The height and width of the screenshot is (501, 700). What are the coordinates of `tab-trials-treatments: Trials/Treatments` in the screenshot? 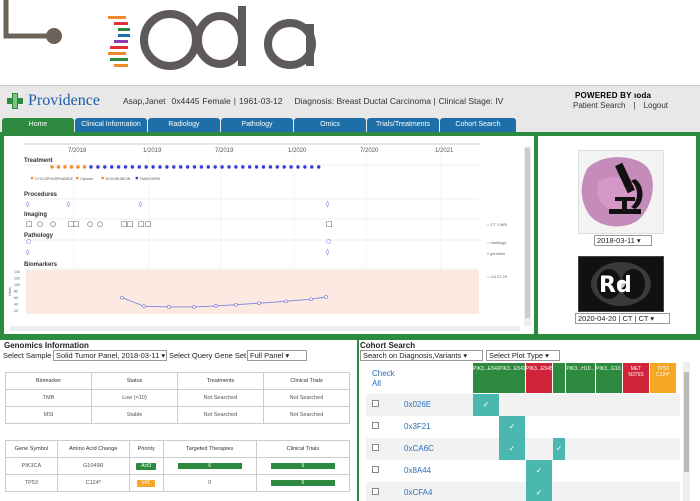 It's located at (403, 125).